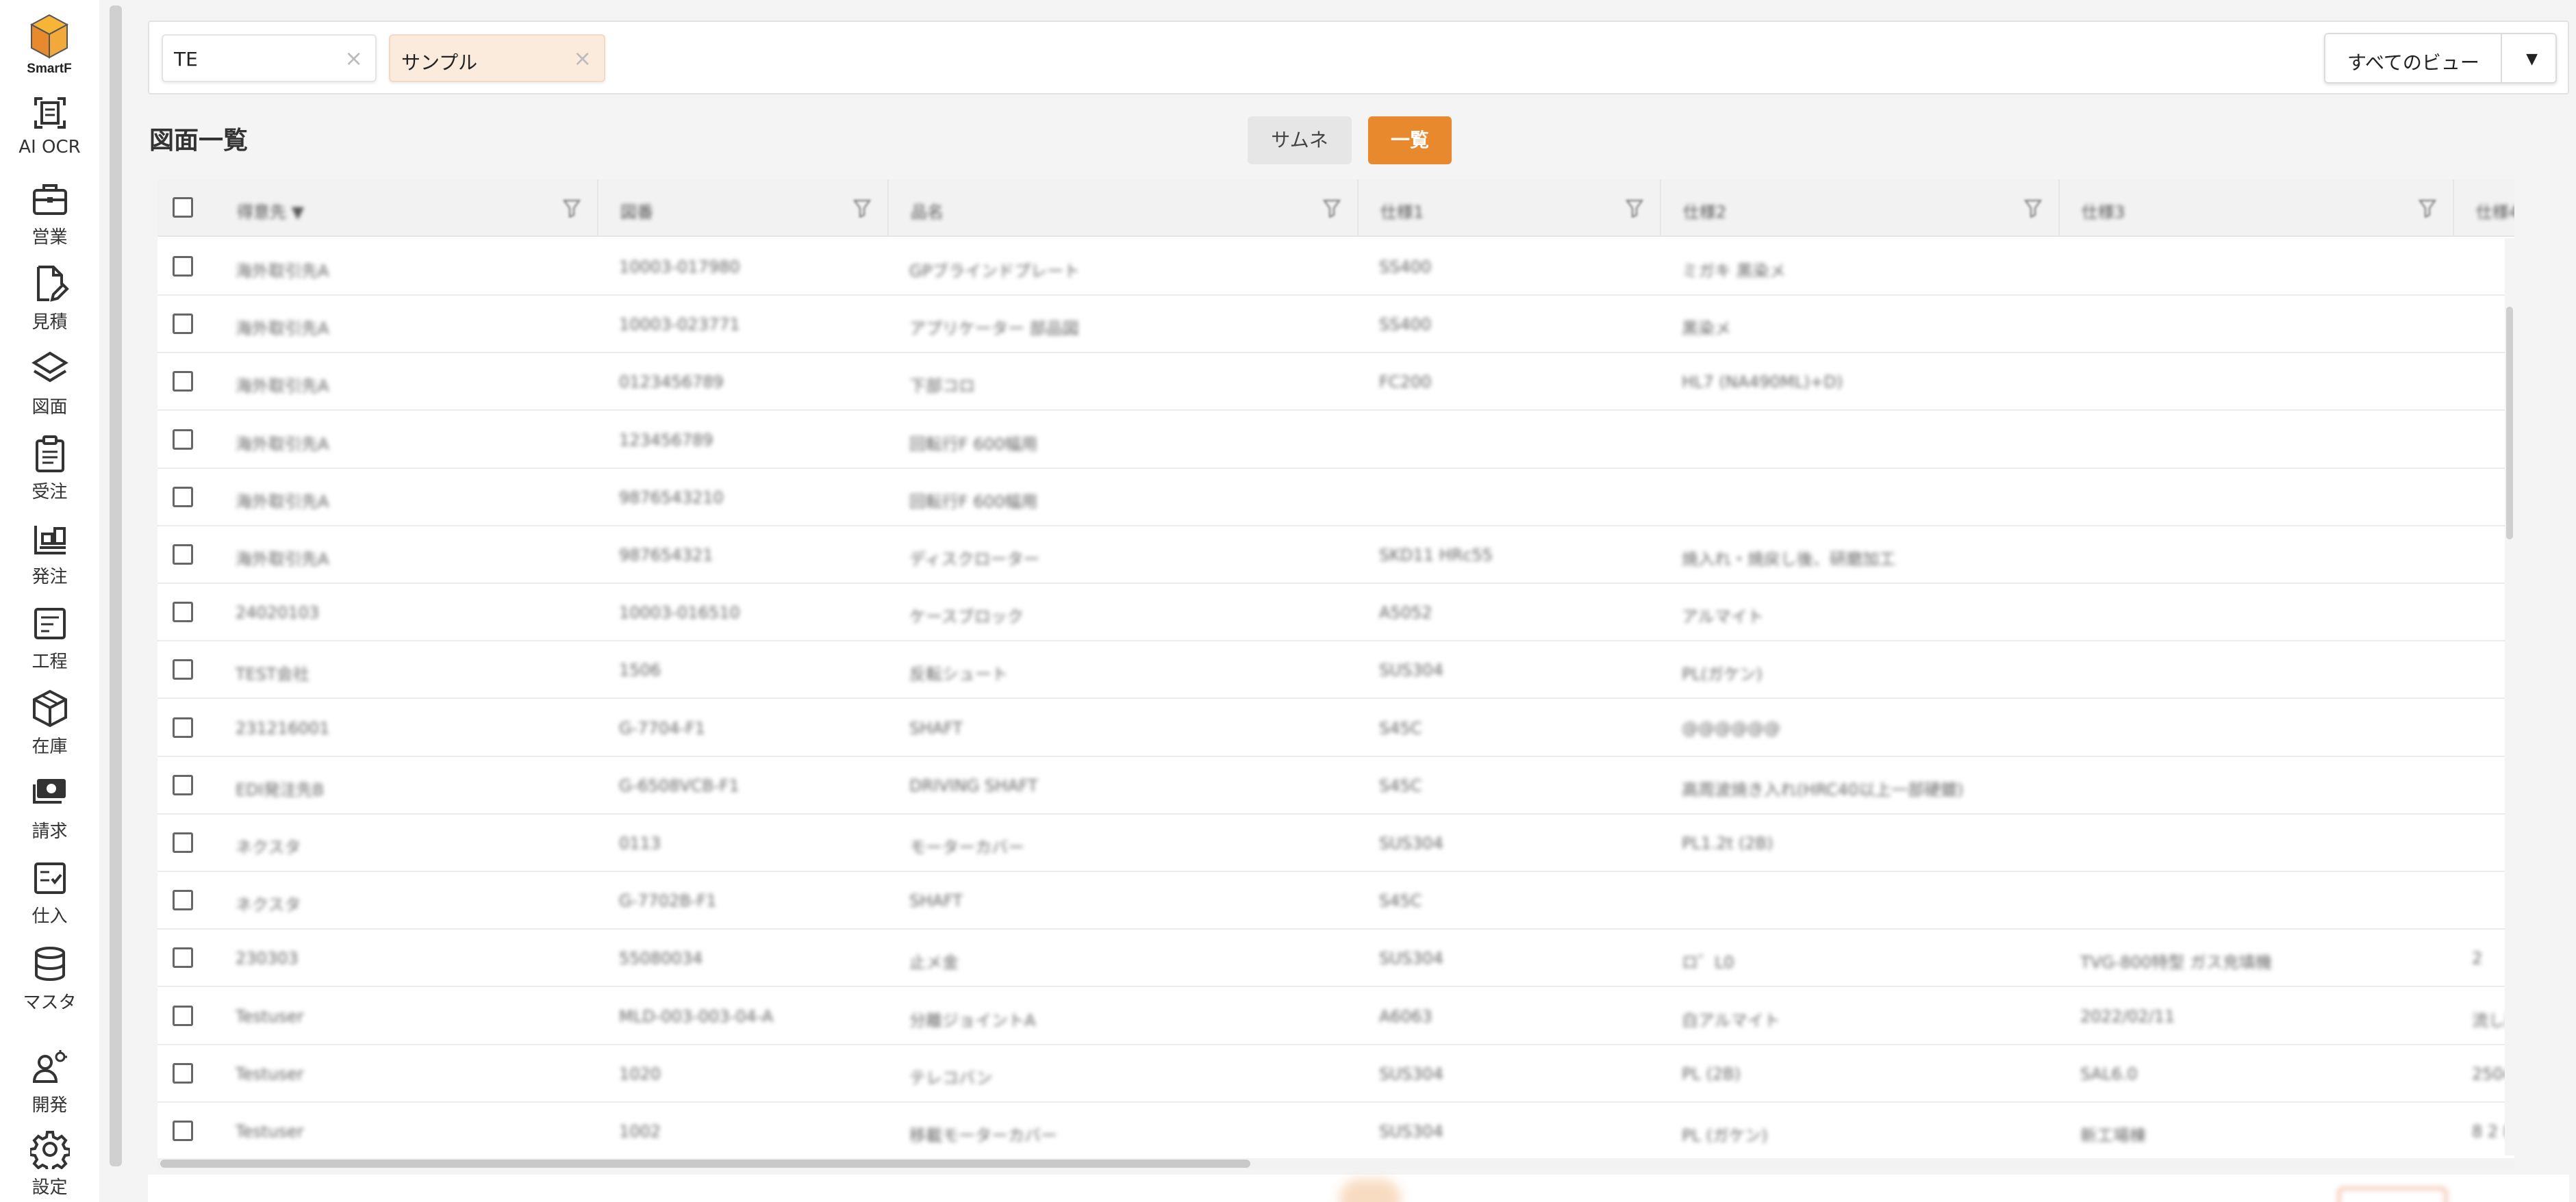 Image resolution: width=2576 pixels, height=1202 pixels. Describe the element at coordinates (1124, 208) in the screenshot. I see `column-header-product-name: 品名` at that location.